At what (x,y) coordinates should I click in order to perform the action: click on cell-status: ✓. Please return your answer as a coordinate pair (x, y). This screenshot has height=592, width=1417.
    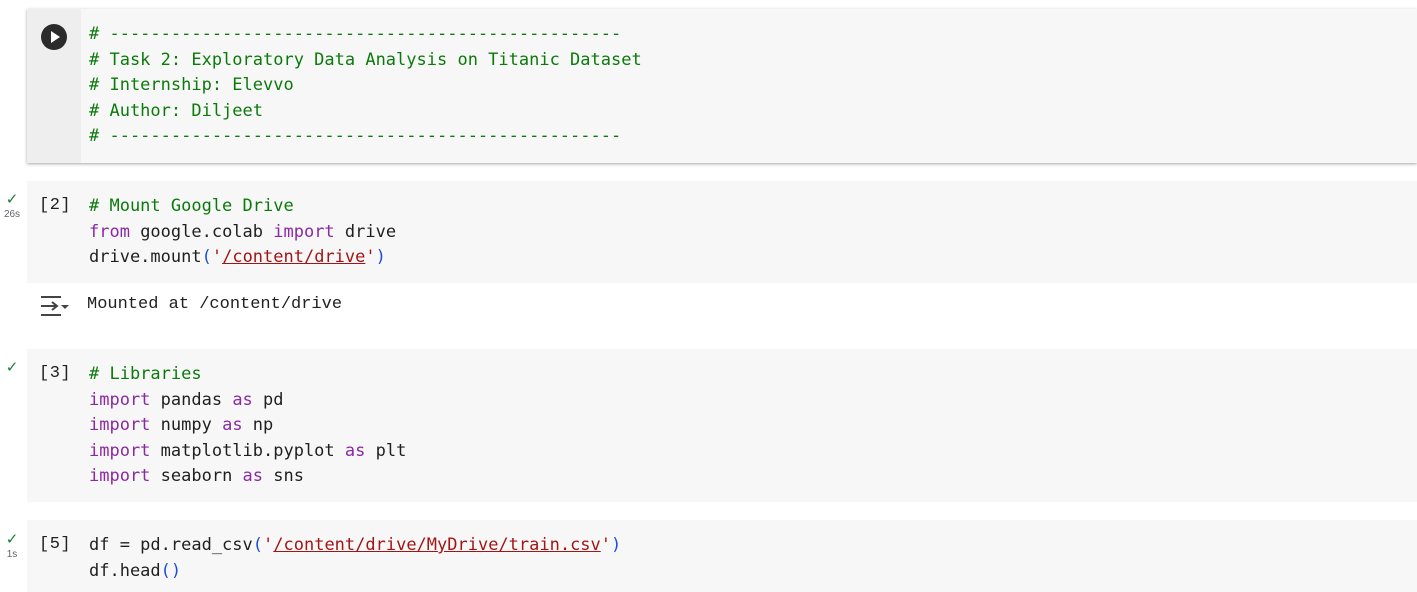
    Looking at the image, I should click on (12, 367).